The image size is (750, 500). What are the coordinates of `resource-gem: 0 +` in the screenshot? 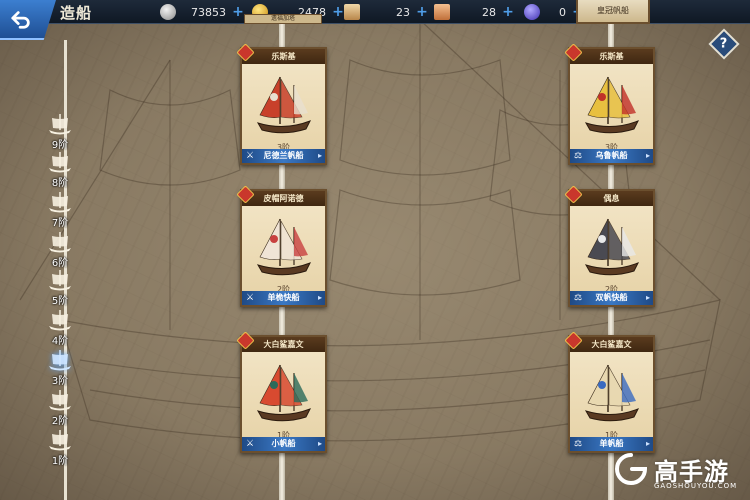 It's located at (554, 12).